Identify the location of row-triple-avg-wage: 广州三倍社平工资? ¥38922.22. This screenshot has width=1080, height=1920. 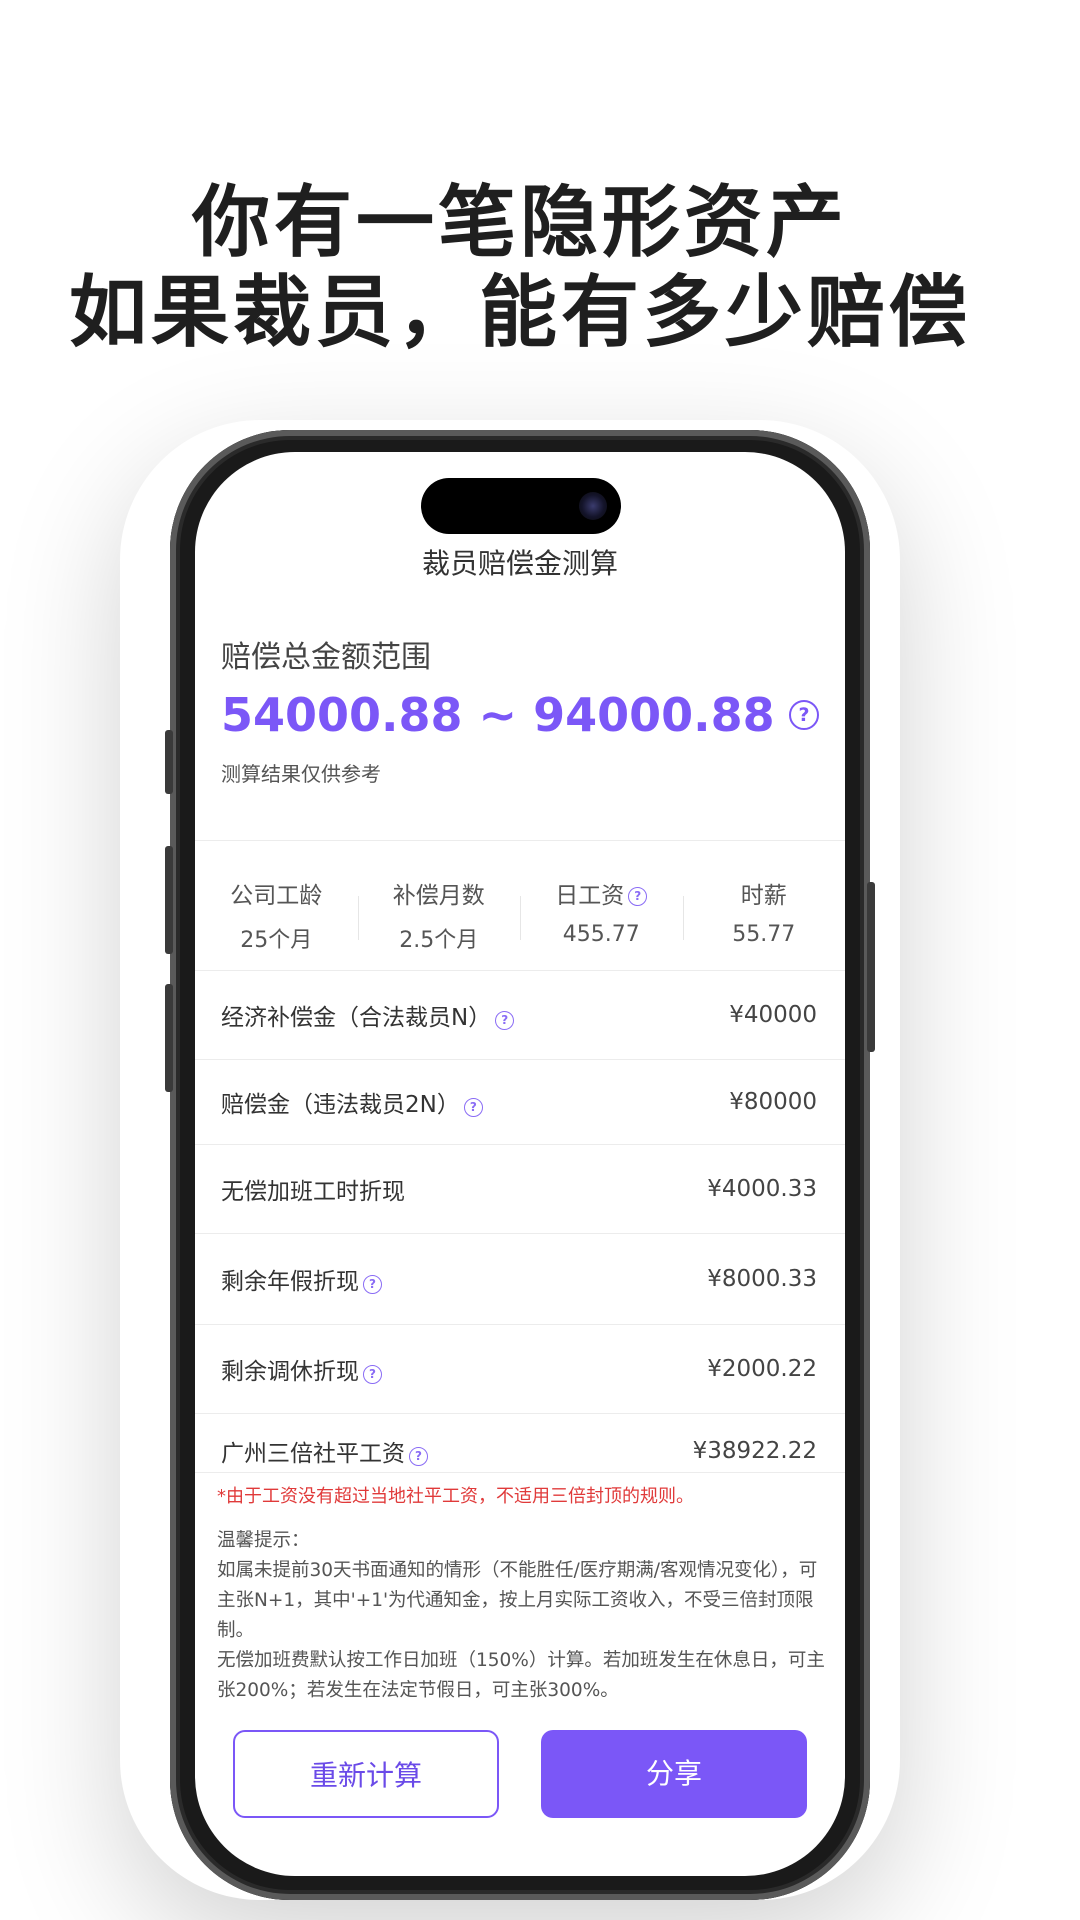
(520, 1451).